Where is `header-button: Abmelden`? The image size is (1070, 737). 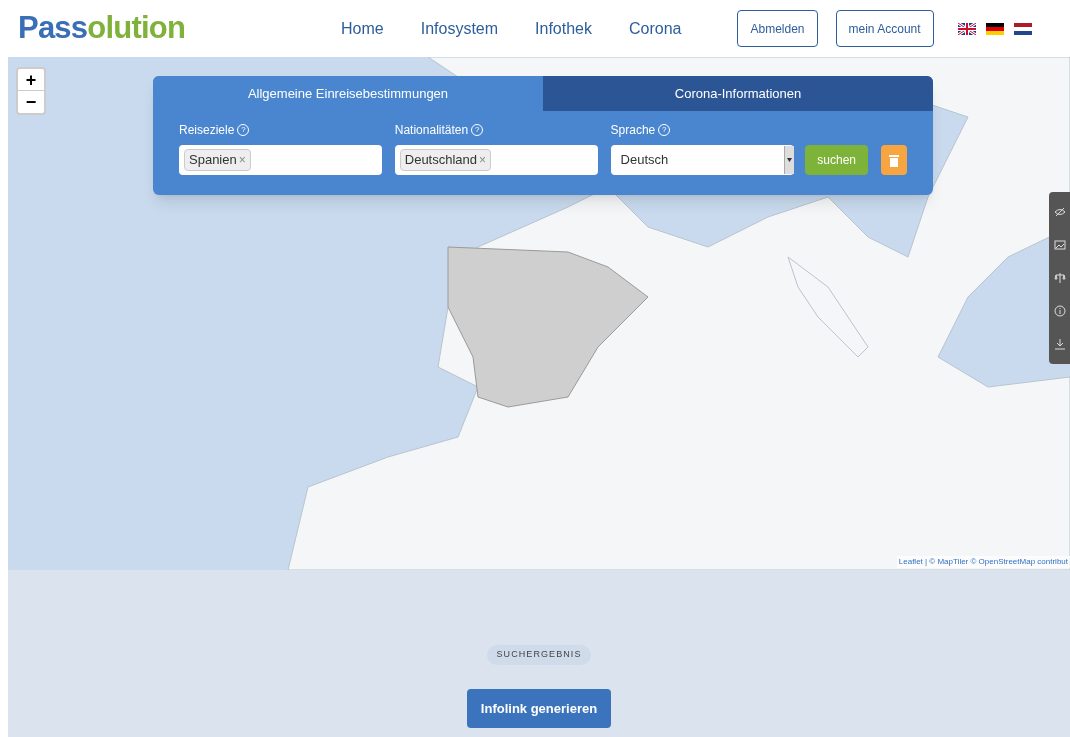 header-button: Abmelden is located at coordinates (777, 28).